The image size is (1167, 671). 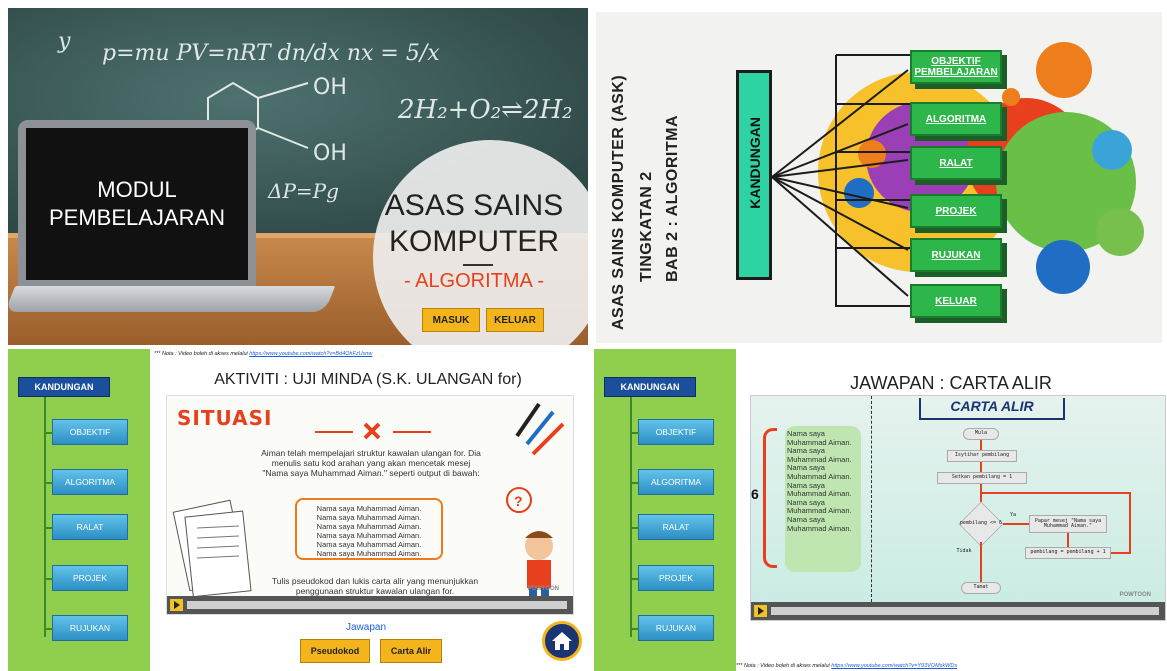 I want to click on svg-text: ΔP=Pg, so click(x=303, y=191).